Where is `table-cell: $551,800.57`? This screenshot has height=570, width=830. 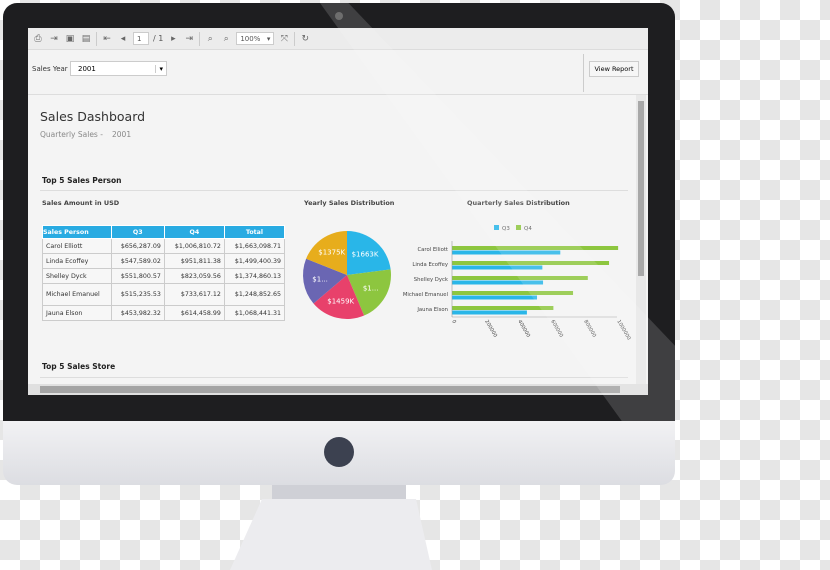 table-cell: $551,800.57 is located at coordinates (137, 276).